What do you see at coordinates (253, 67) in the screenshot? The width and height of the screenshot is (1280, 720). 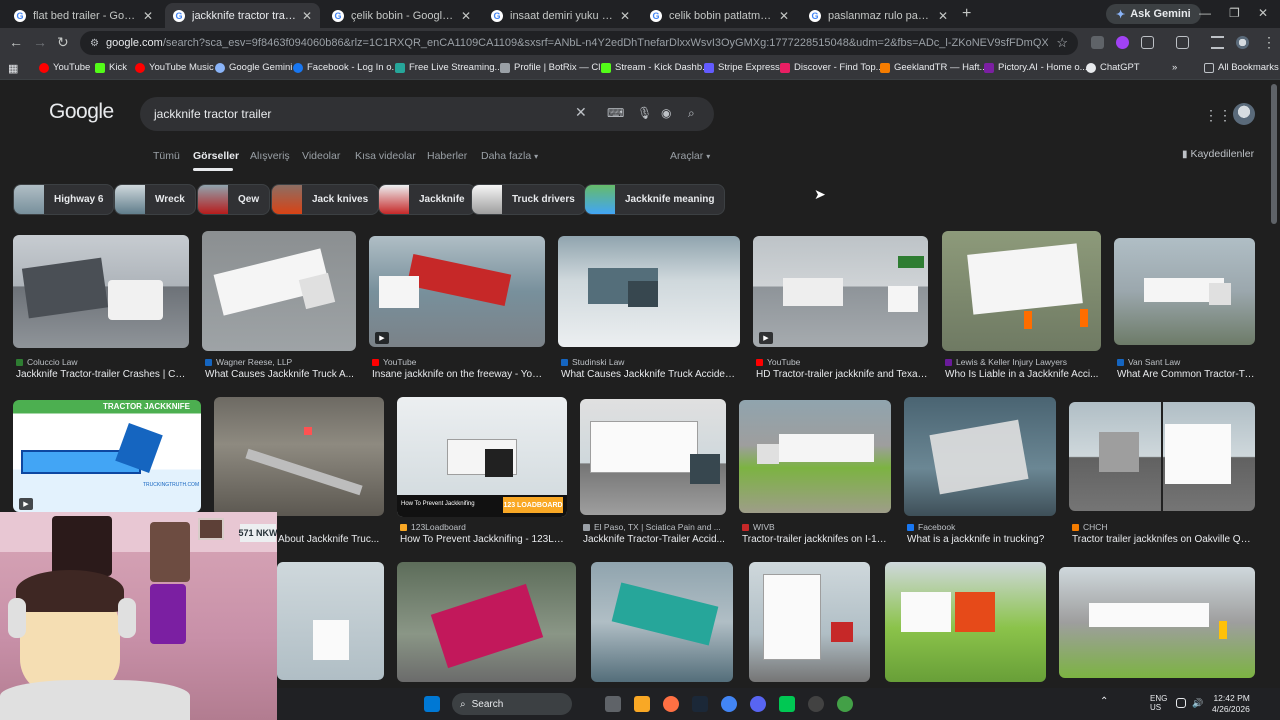 I see `bookmark-item: Google Gemini` at bounding box center [253, 67].